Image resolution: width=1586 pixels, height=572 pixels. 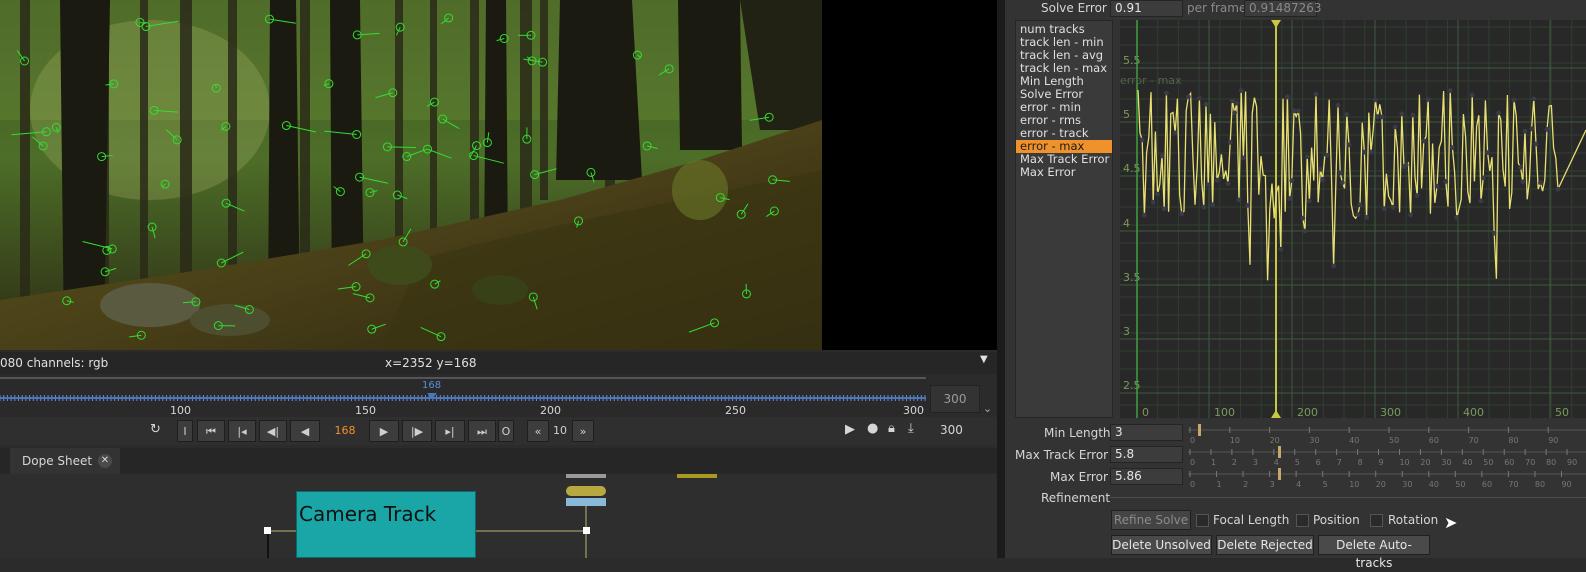 I want to click on y-tick-label: 3, so click(x=1126, y=331).